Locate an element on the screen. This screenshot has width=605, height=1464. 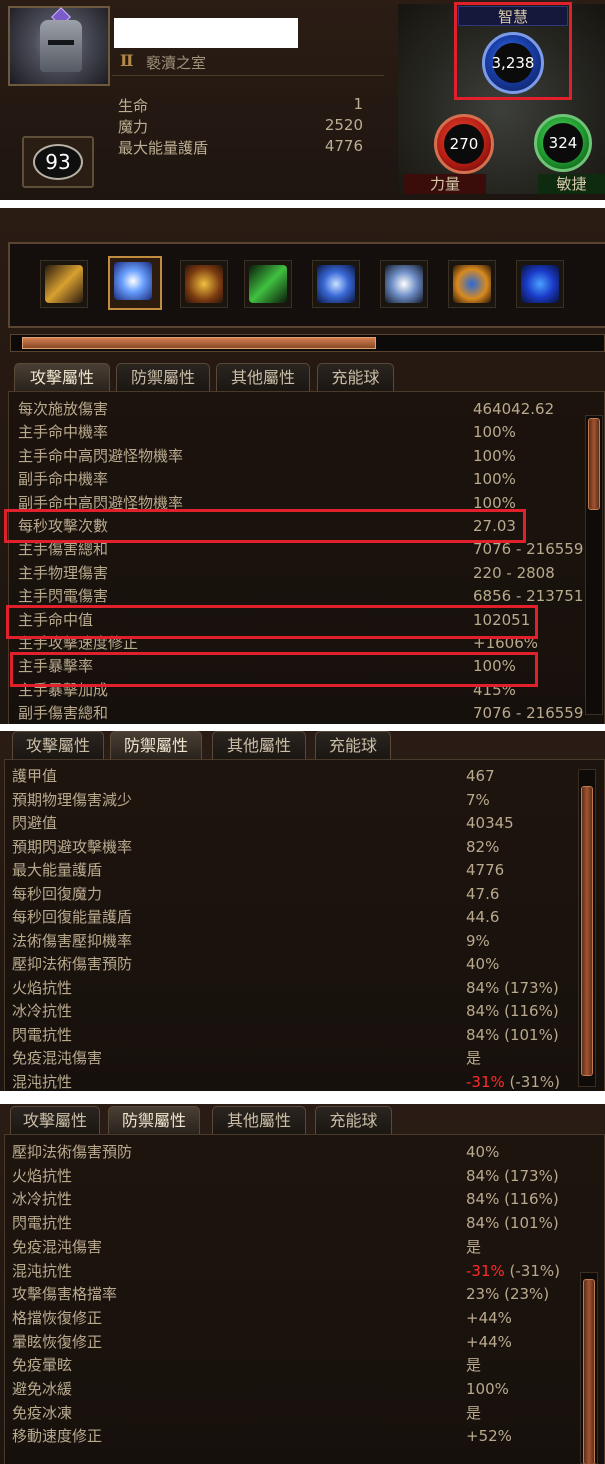
stat-row: 主手命中高閃避怪物機率 100% is located at coordinates (298, 457).